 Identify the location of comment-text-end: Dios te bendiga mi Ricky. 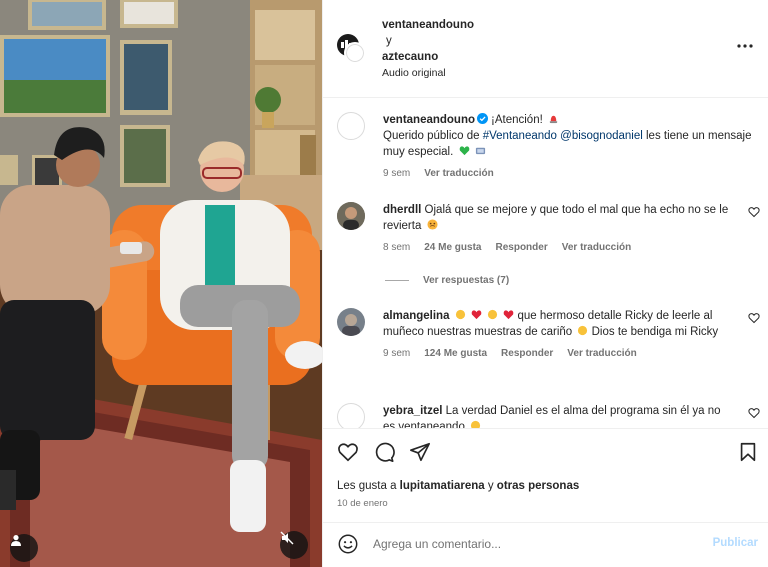
(655, 332).